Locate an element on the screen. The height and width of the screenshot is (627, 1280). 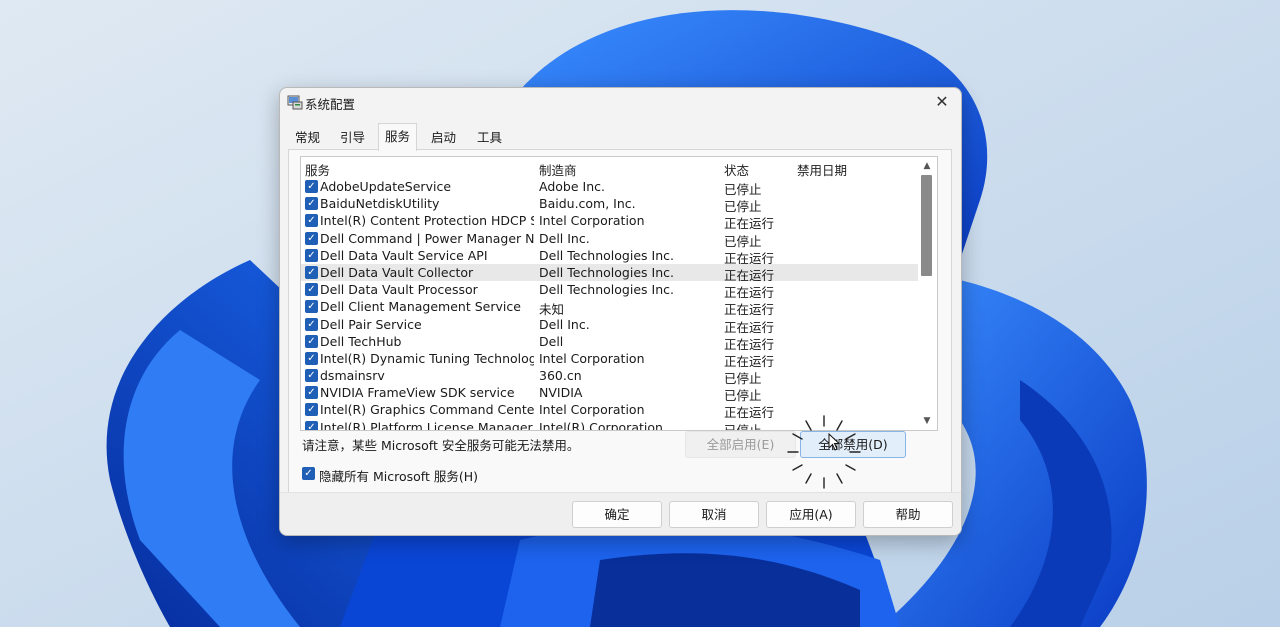
service-name: Dell Client Management Service is located at coordinates (420, 307).